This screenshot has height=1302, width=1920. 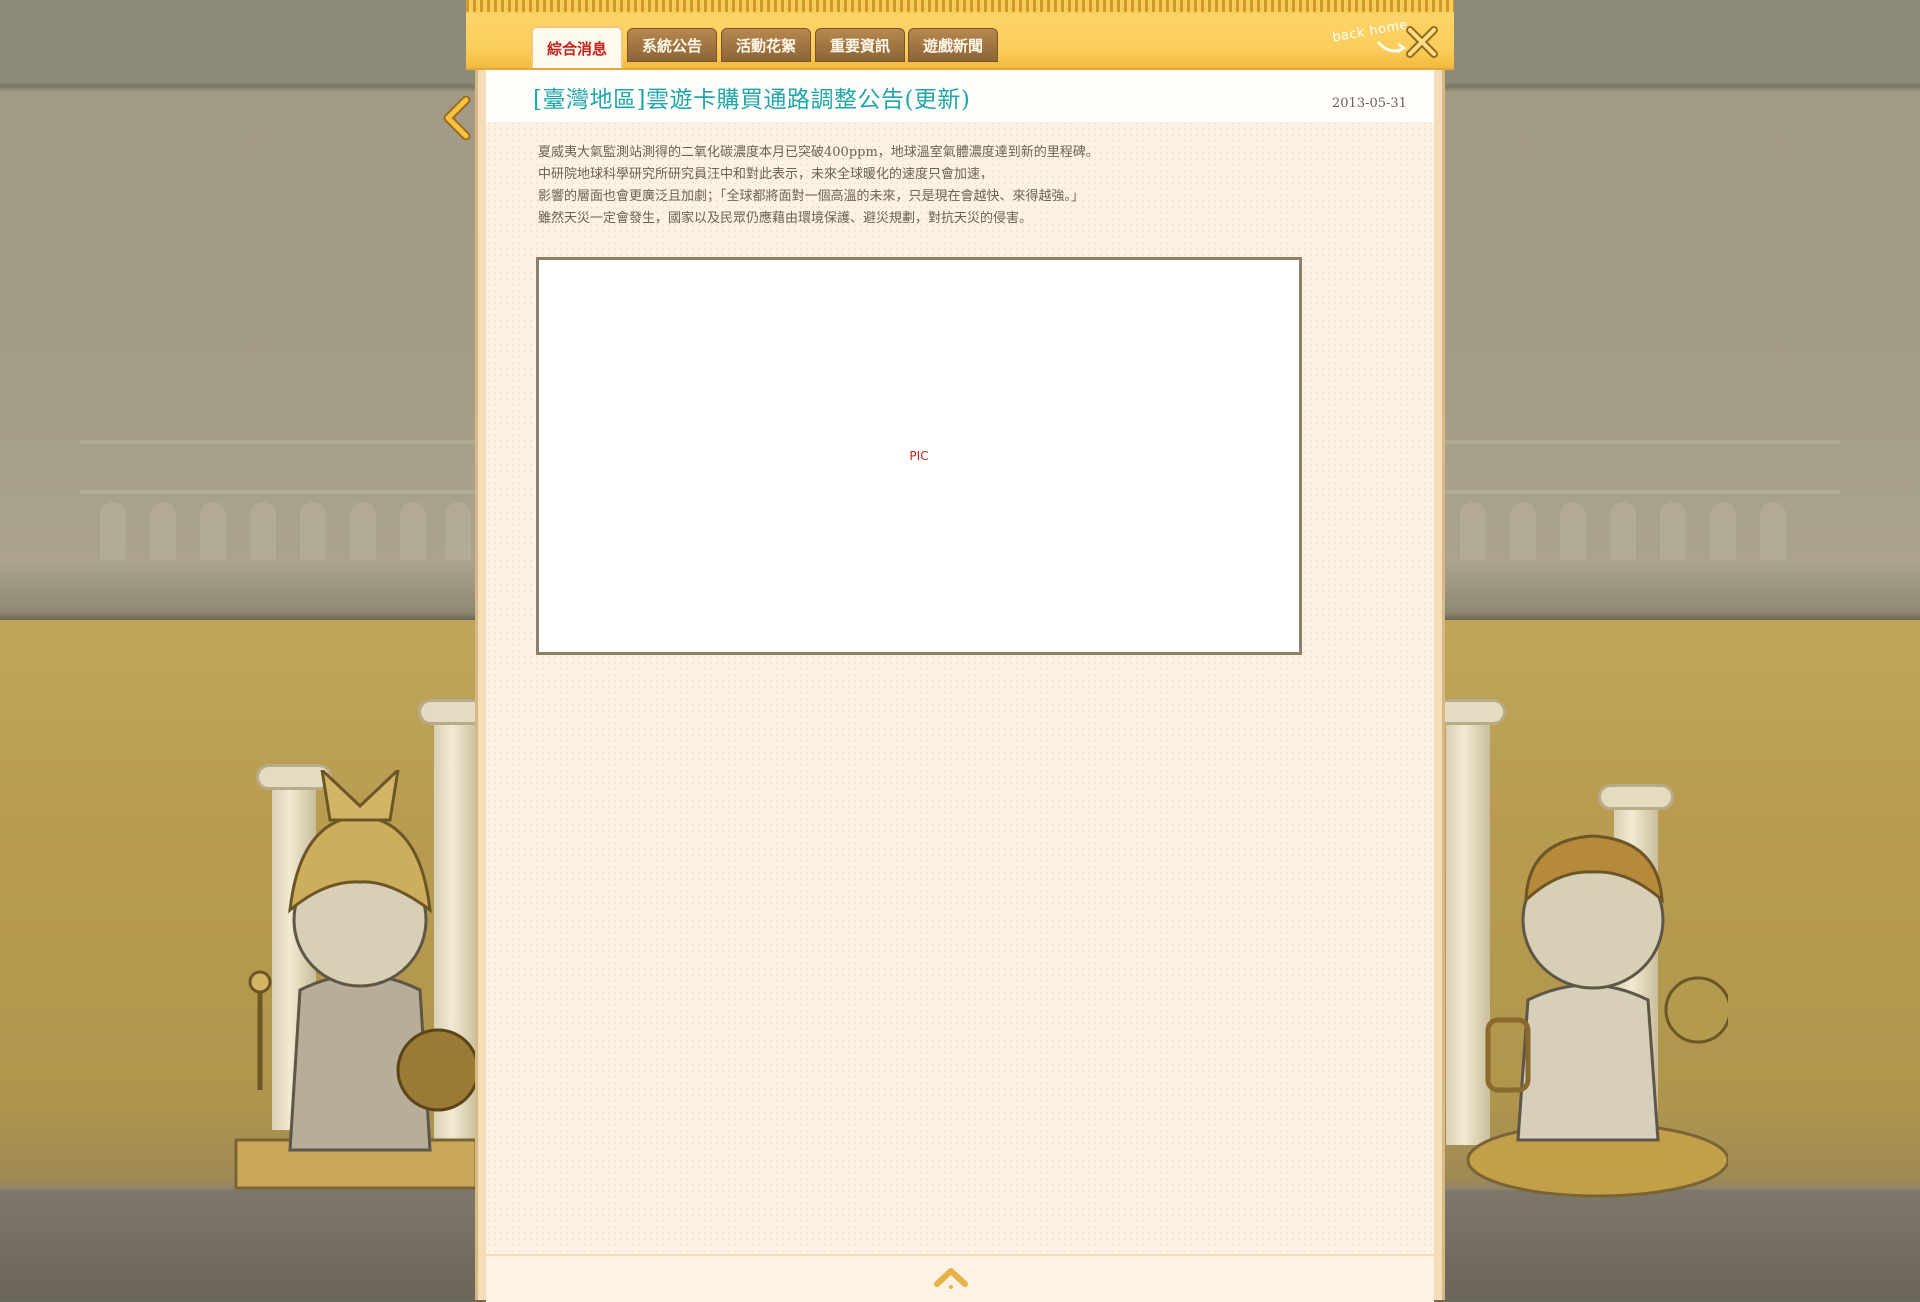 I want to click on tab-general-news: 綜合消息, so click(x=577, y=47).